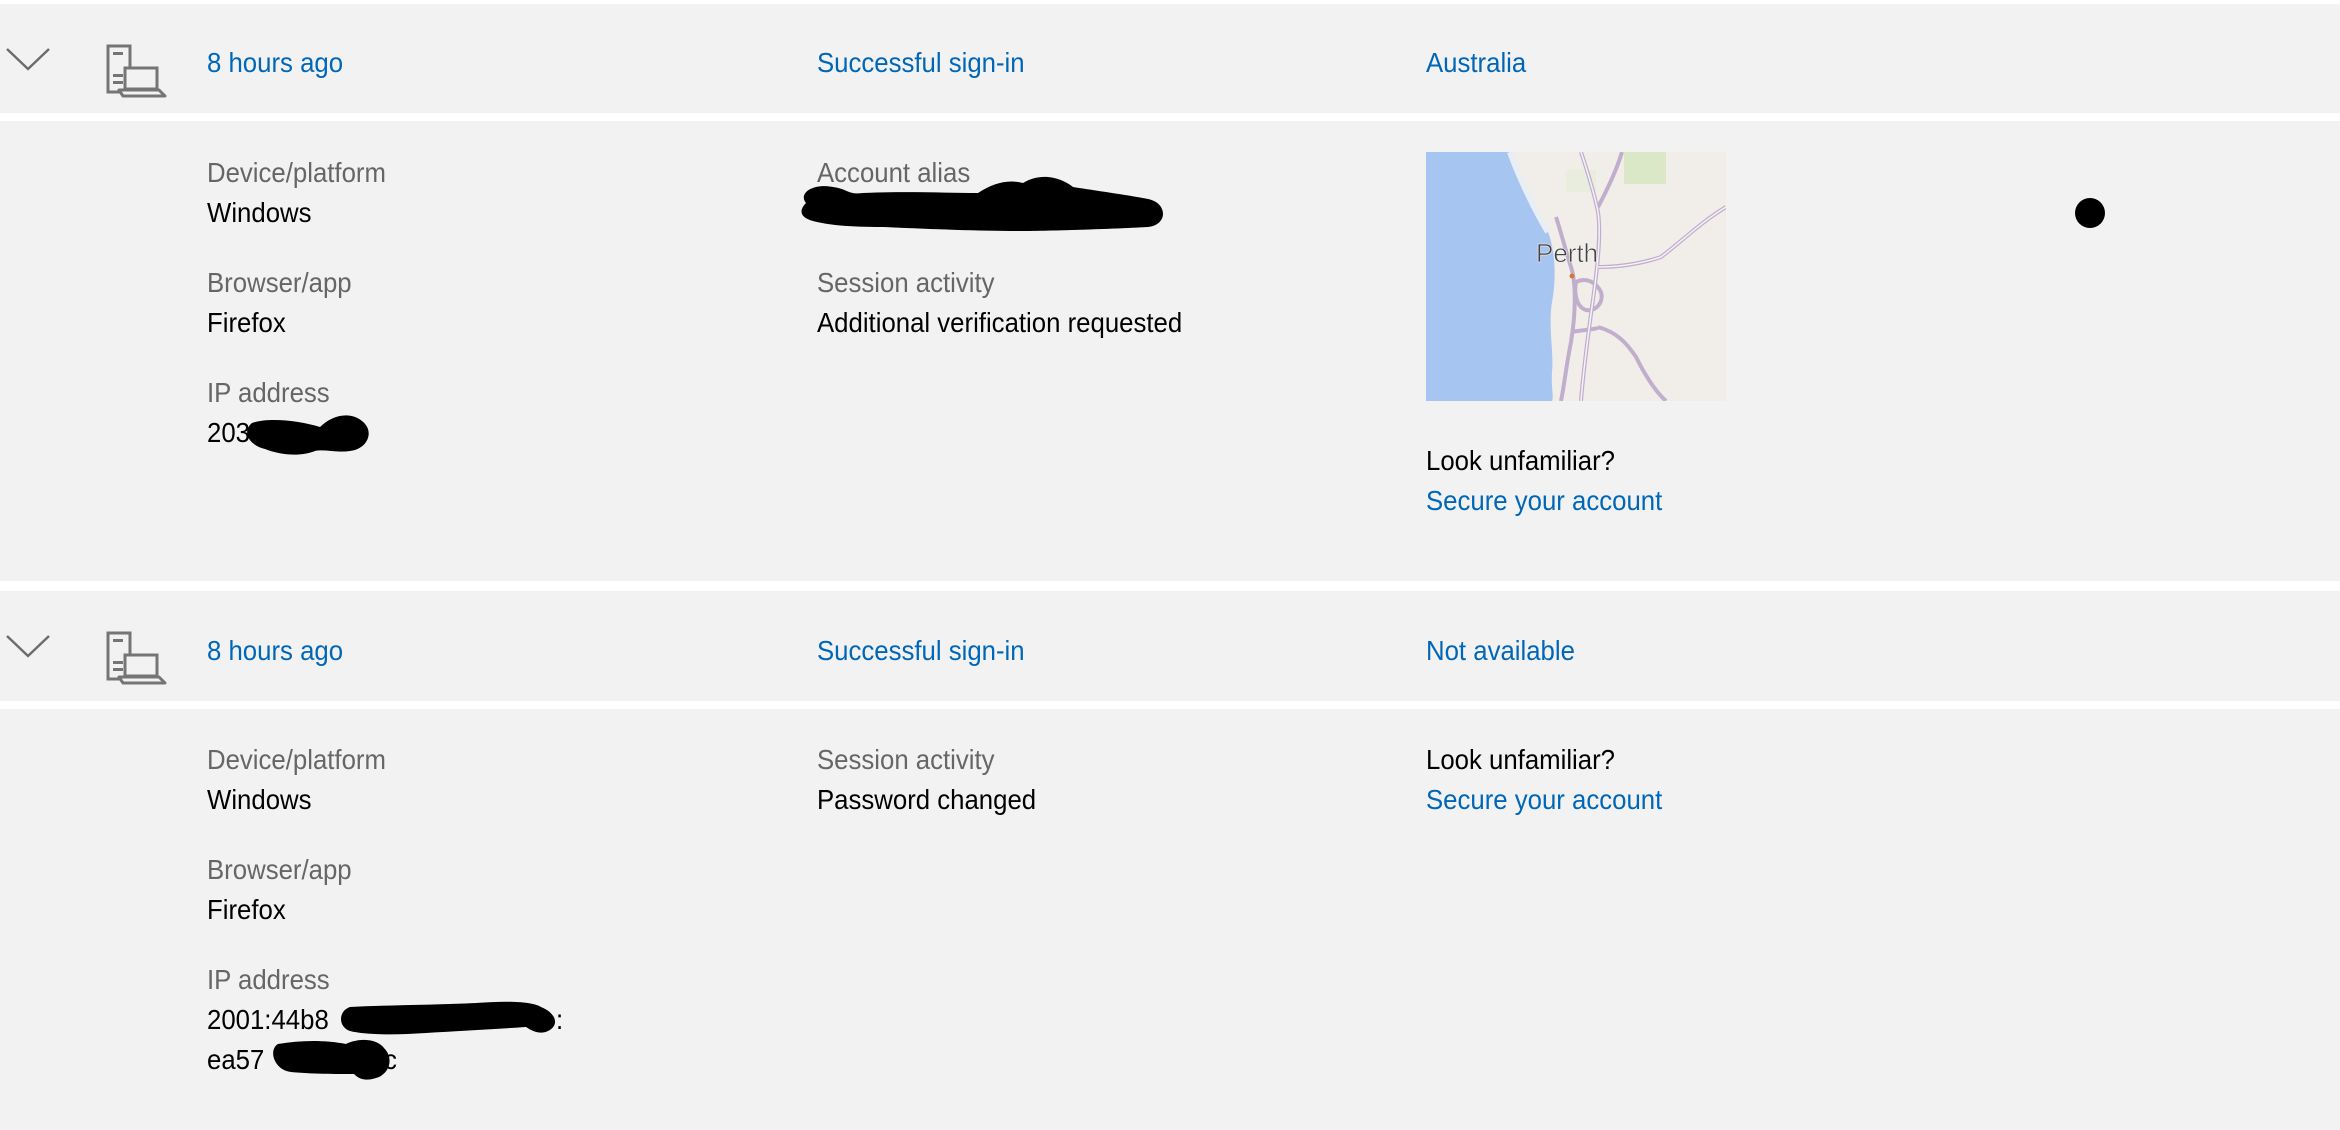 This screenshot has height=1130, width=2340. Describe the element at coordinates (1170, 58) in the screenshot. I see `activity-row-1-header: 8 hours ago Successful sign-in Australia` at that location.